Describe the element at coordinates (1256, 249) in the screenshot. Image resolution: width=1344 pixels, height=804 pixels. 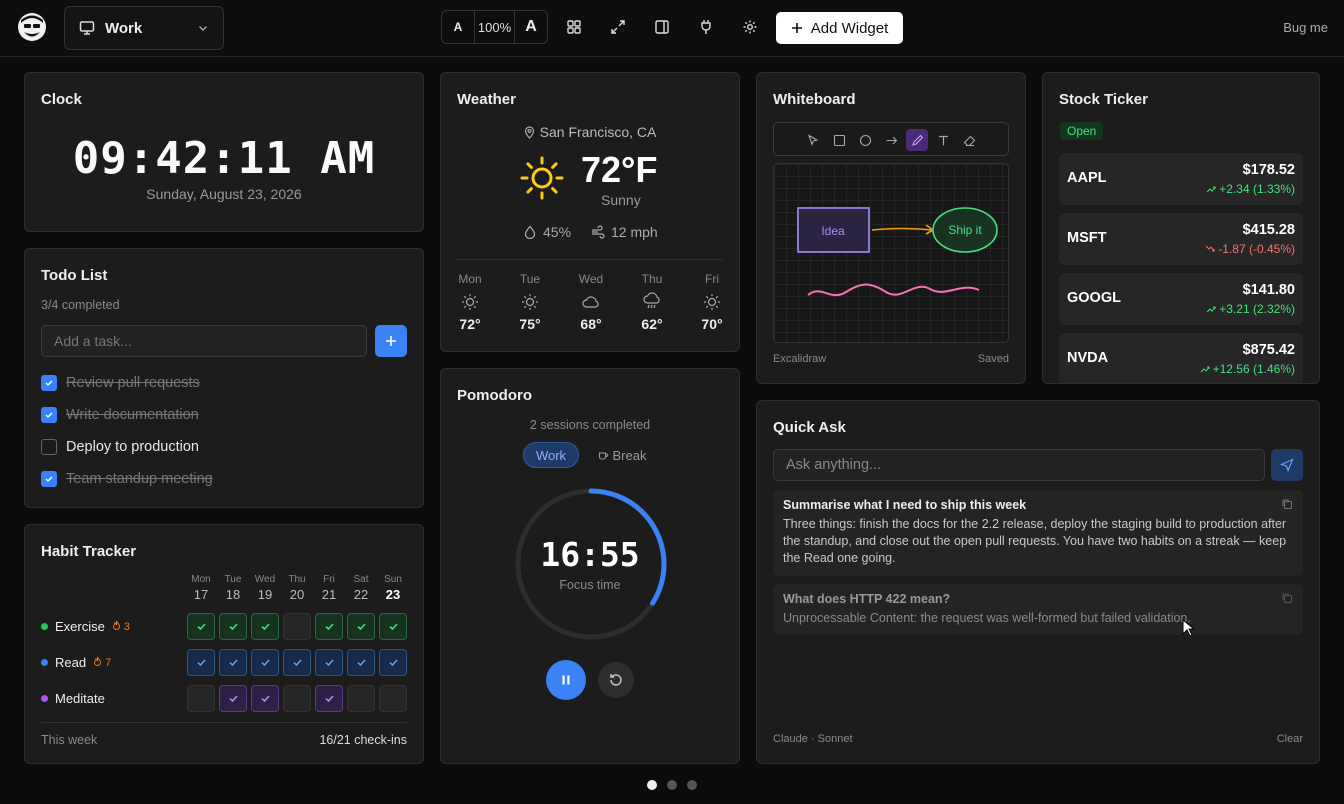
I see `stock-change-value: -1.87 (-0.45%)` at that location.